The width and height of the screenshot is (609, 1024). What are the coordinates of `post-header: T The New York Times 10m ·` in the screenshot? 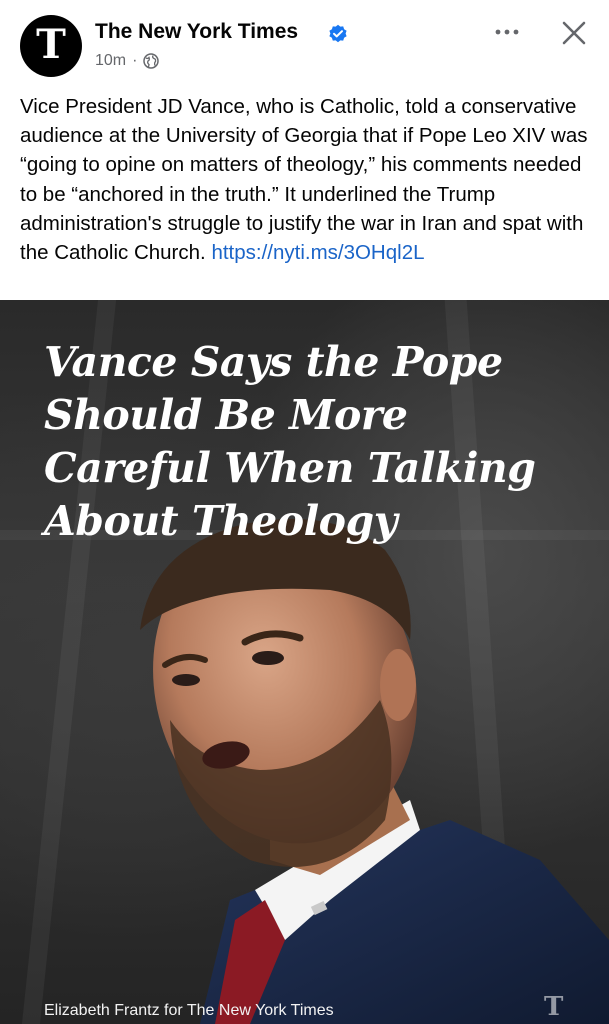 It's located at (304, 45).